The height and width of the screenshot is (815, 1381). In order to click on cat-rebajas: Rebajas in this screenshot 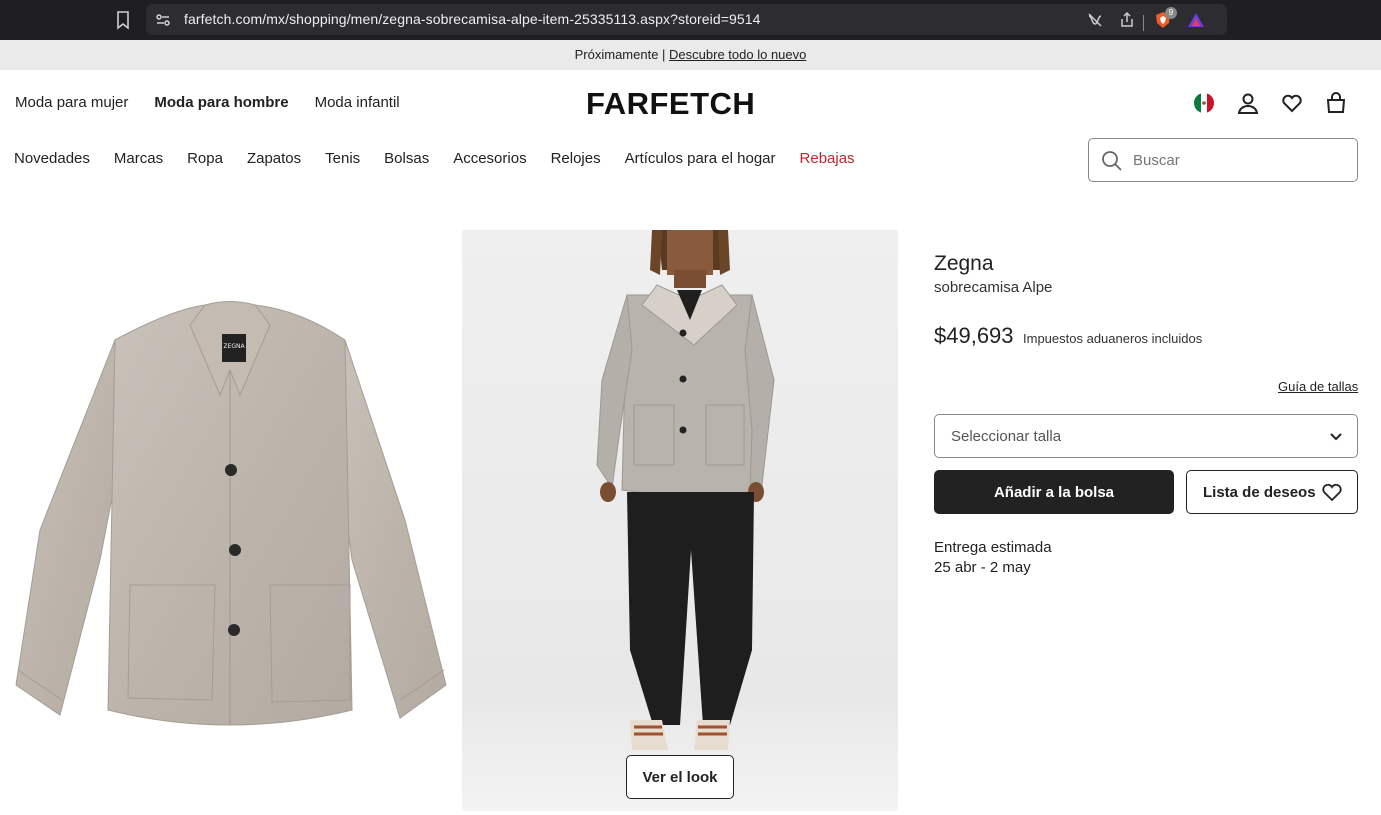, I will do `click(827, 158)`.